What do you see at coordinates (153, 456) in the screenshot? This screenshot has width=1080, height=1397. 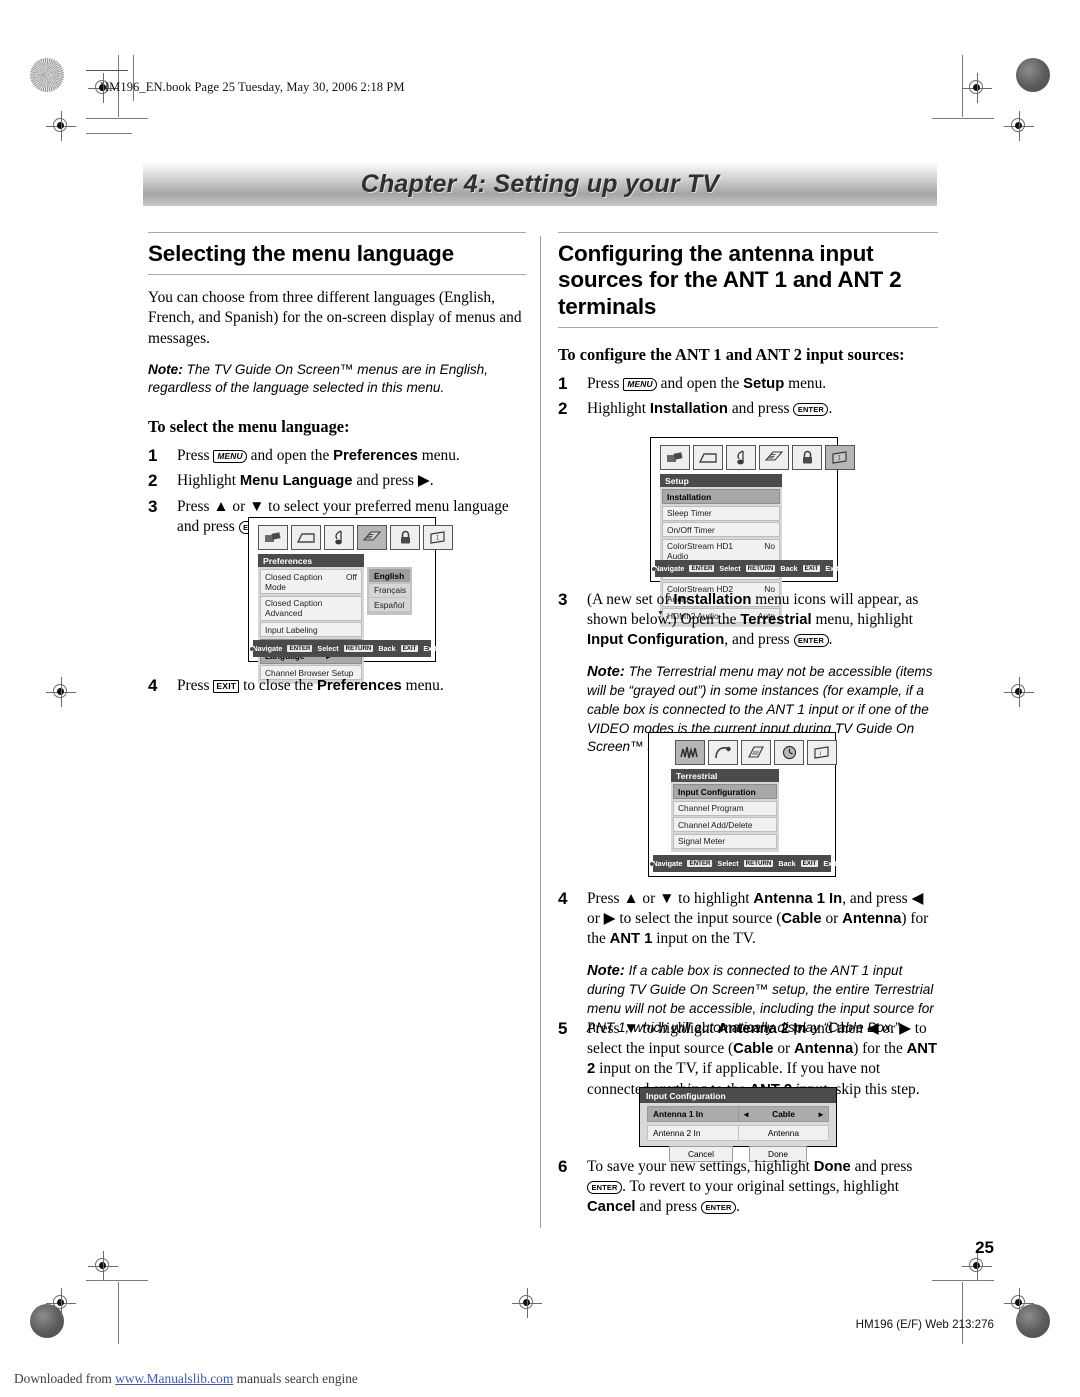 I see `step-number: 1` at bounding box center [153, 456].